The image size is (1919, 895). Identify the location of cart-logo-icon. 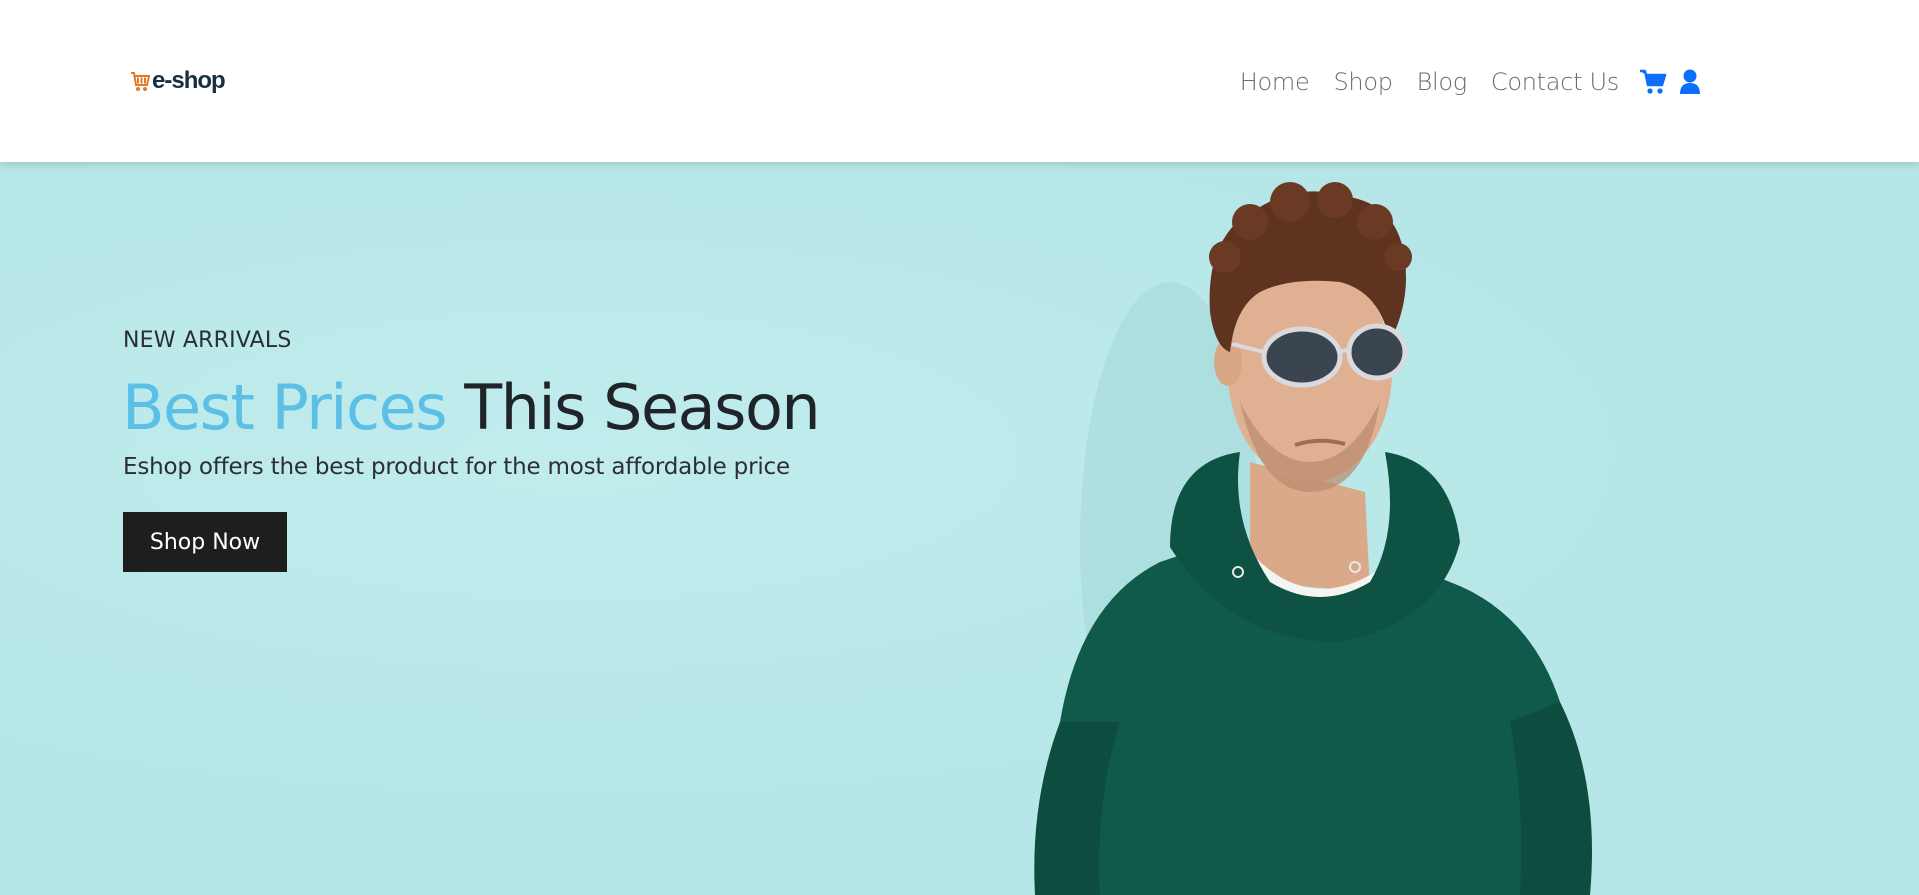
(140, 81).